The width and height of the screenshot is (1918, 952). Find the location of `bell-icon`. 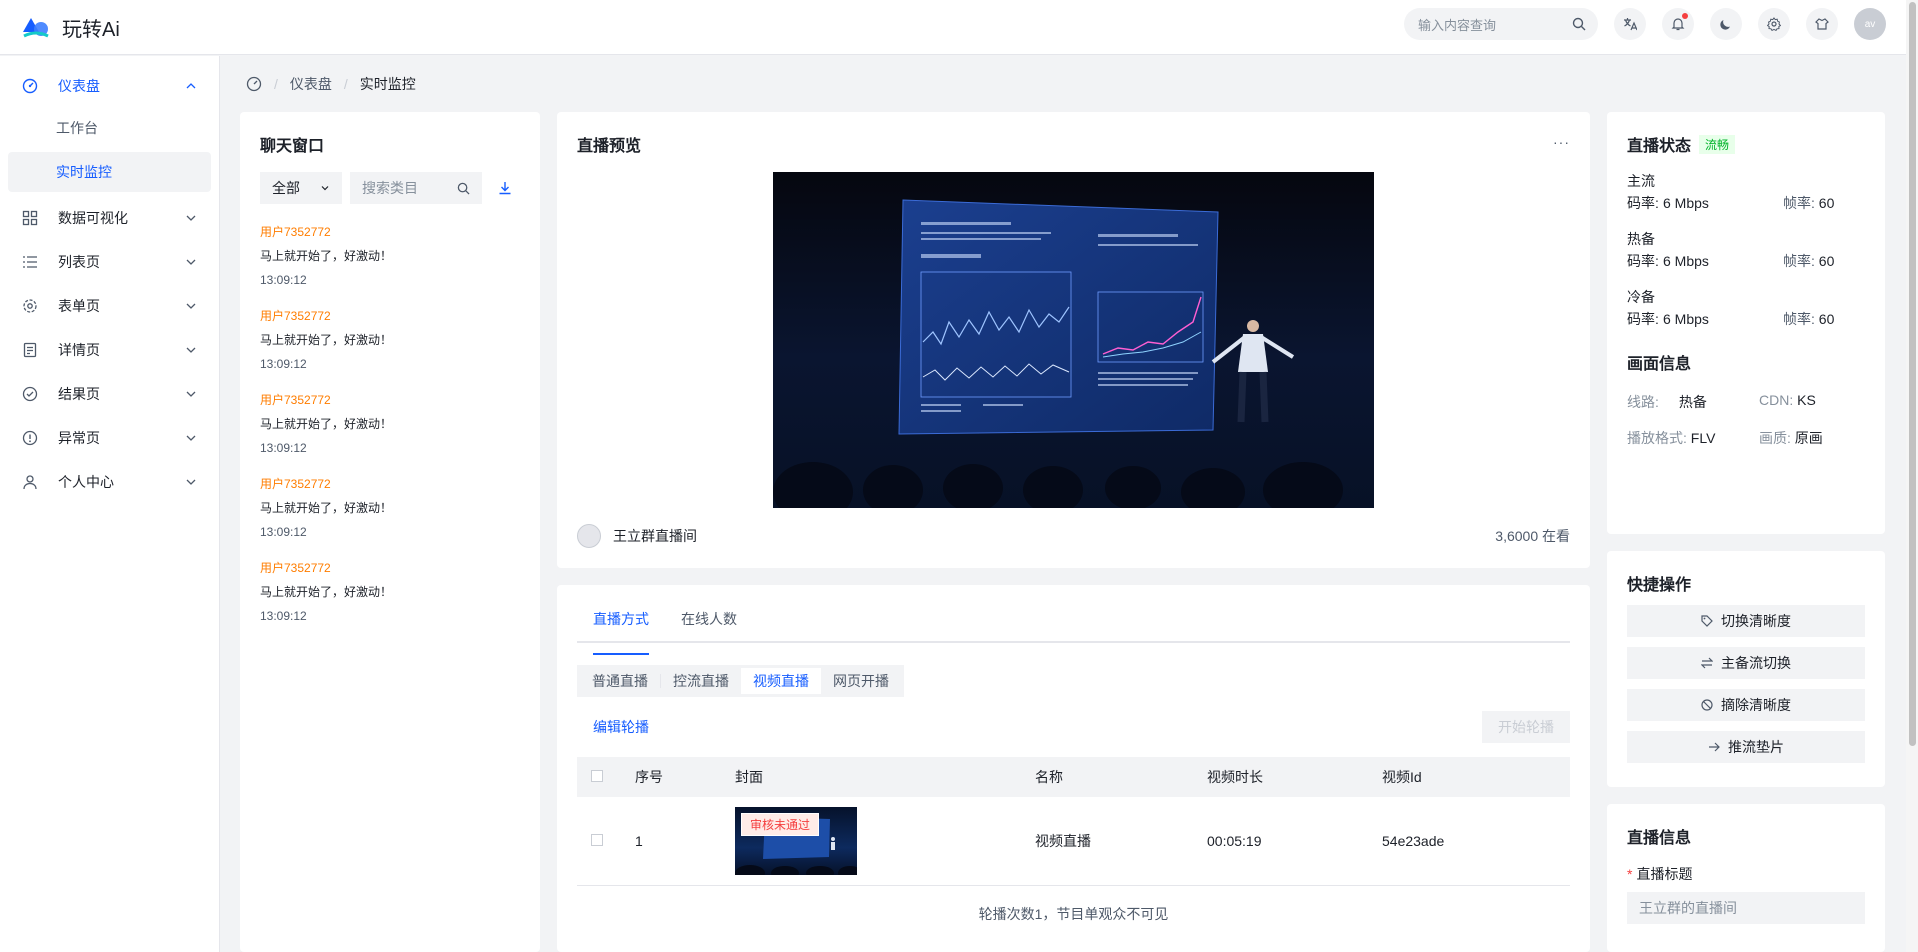

bell-icon is located at coordinates (1678, 24).